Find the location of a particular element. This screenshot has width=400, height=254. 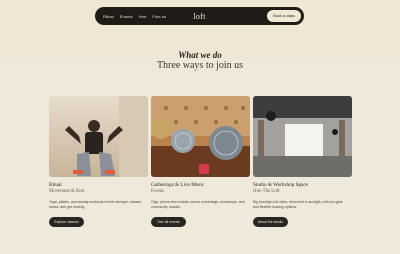

section-eyebrow: What we do is located at coordinates (200, 55).